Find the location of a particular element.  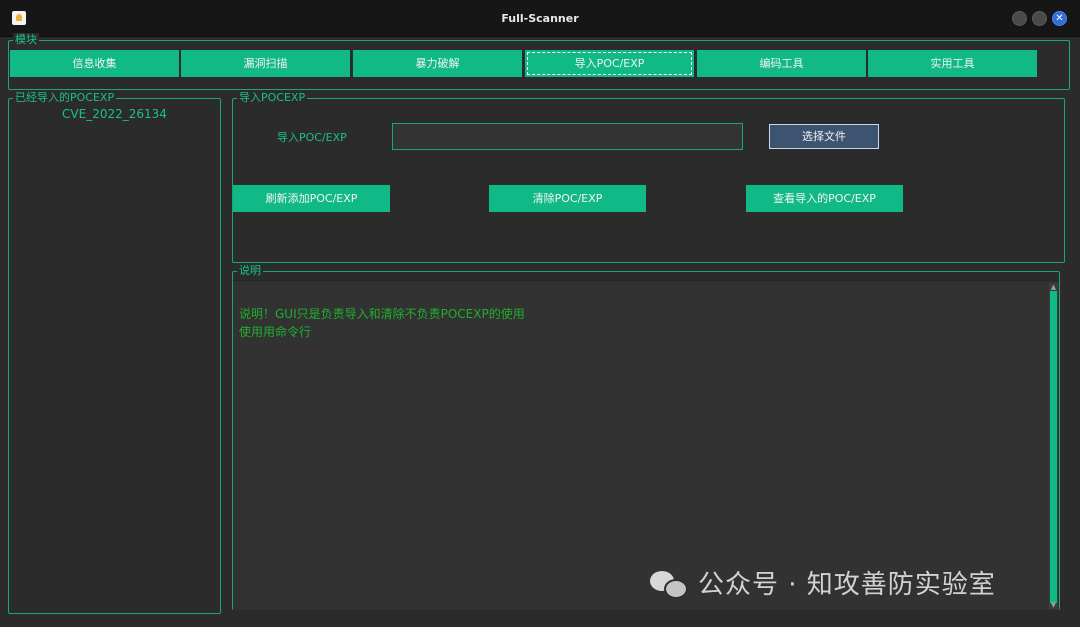

import-path-input is located at coordinates (567, 136).